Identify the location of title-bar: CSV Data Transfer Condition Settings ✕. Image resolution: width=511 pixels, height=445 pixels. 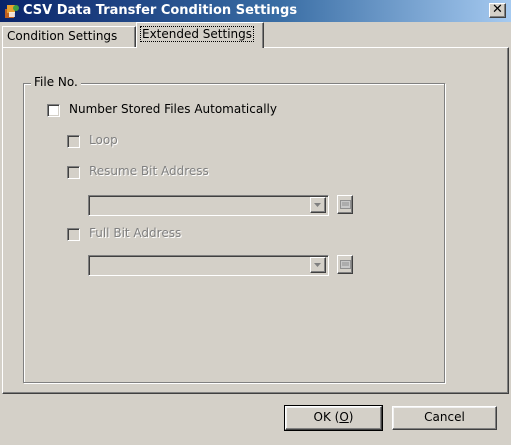
(255, 11).